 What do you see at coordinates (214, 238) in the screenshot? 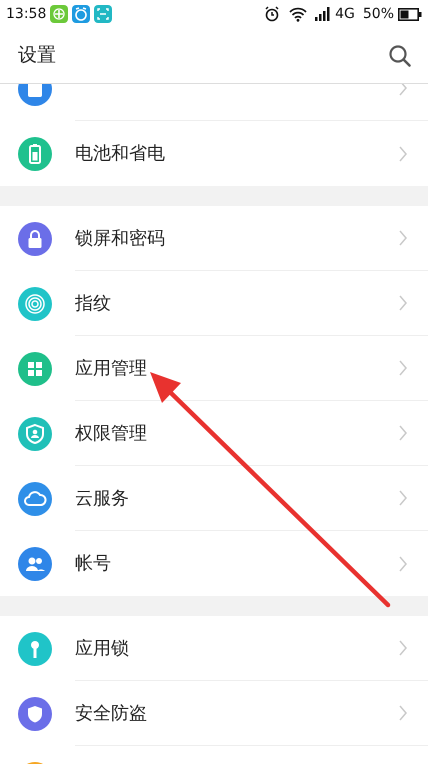
I see `settings-item: 锁屏和密码` at bounding box center [214, 238].